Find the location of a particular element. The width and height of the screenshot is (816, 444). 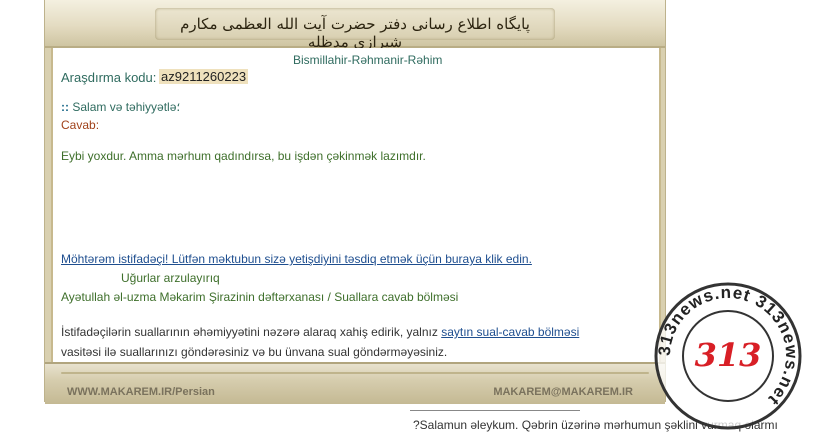

footer-email: MAKAREM@MAKAREM.IR is located at coordinates (563, 392).